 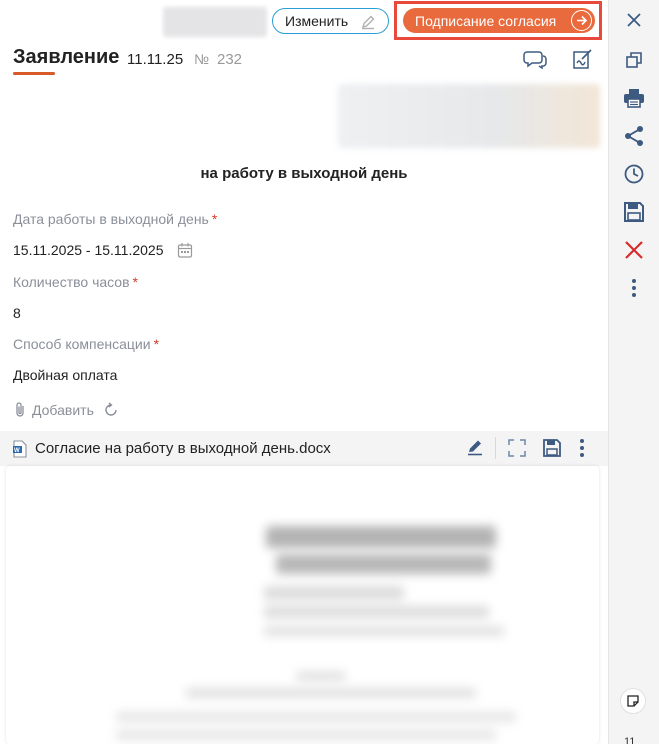 I want to click on field-hours-label-text: Количество часов, so click(x=71, y=282).